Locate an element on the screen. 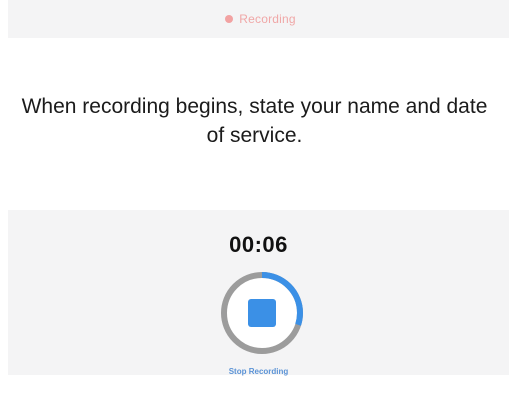 The image size is (509, 402). recording-dot-icon is located at coordinates (229, 19).